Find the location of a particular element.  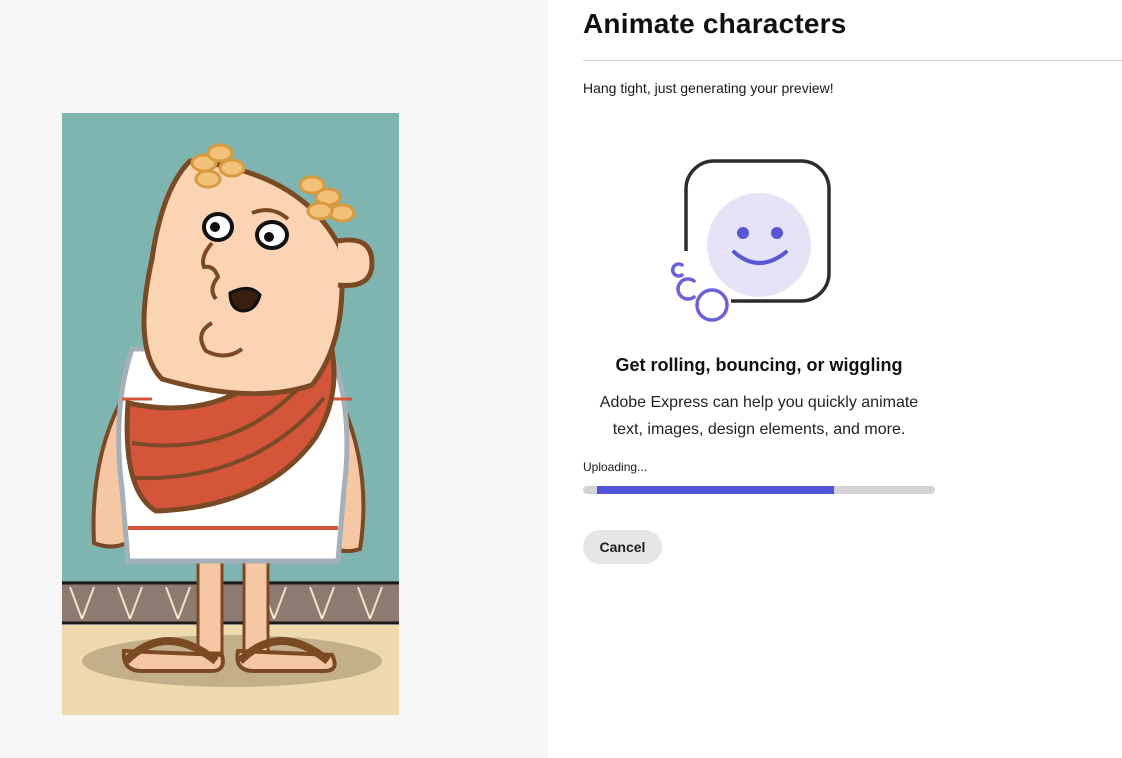

title-divider is located at coordinates (852, 60).